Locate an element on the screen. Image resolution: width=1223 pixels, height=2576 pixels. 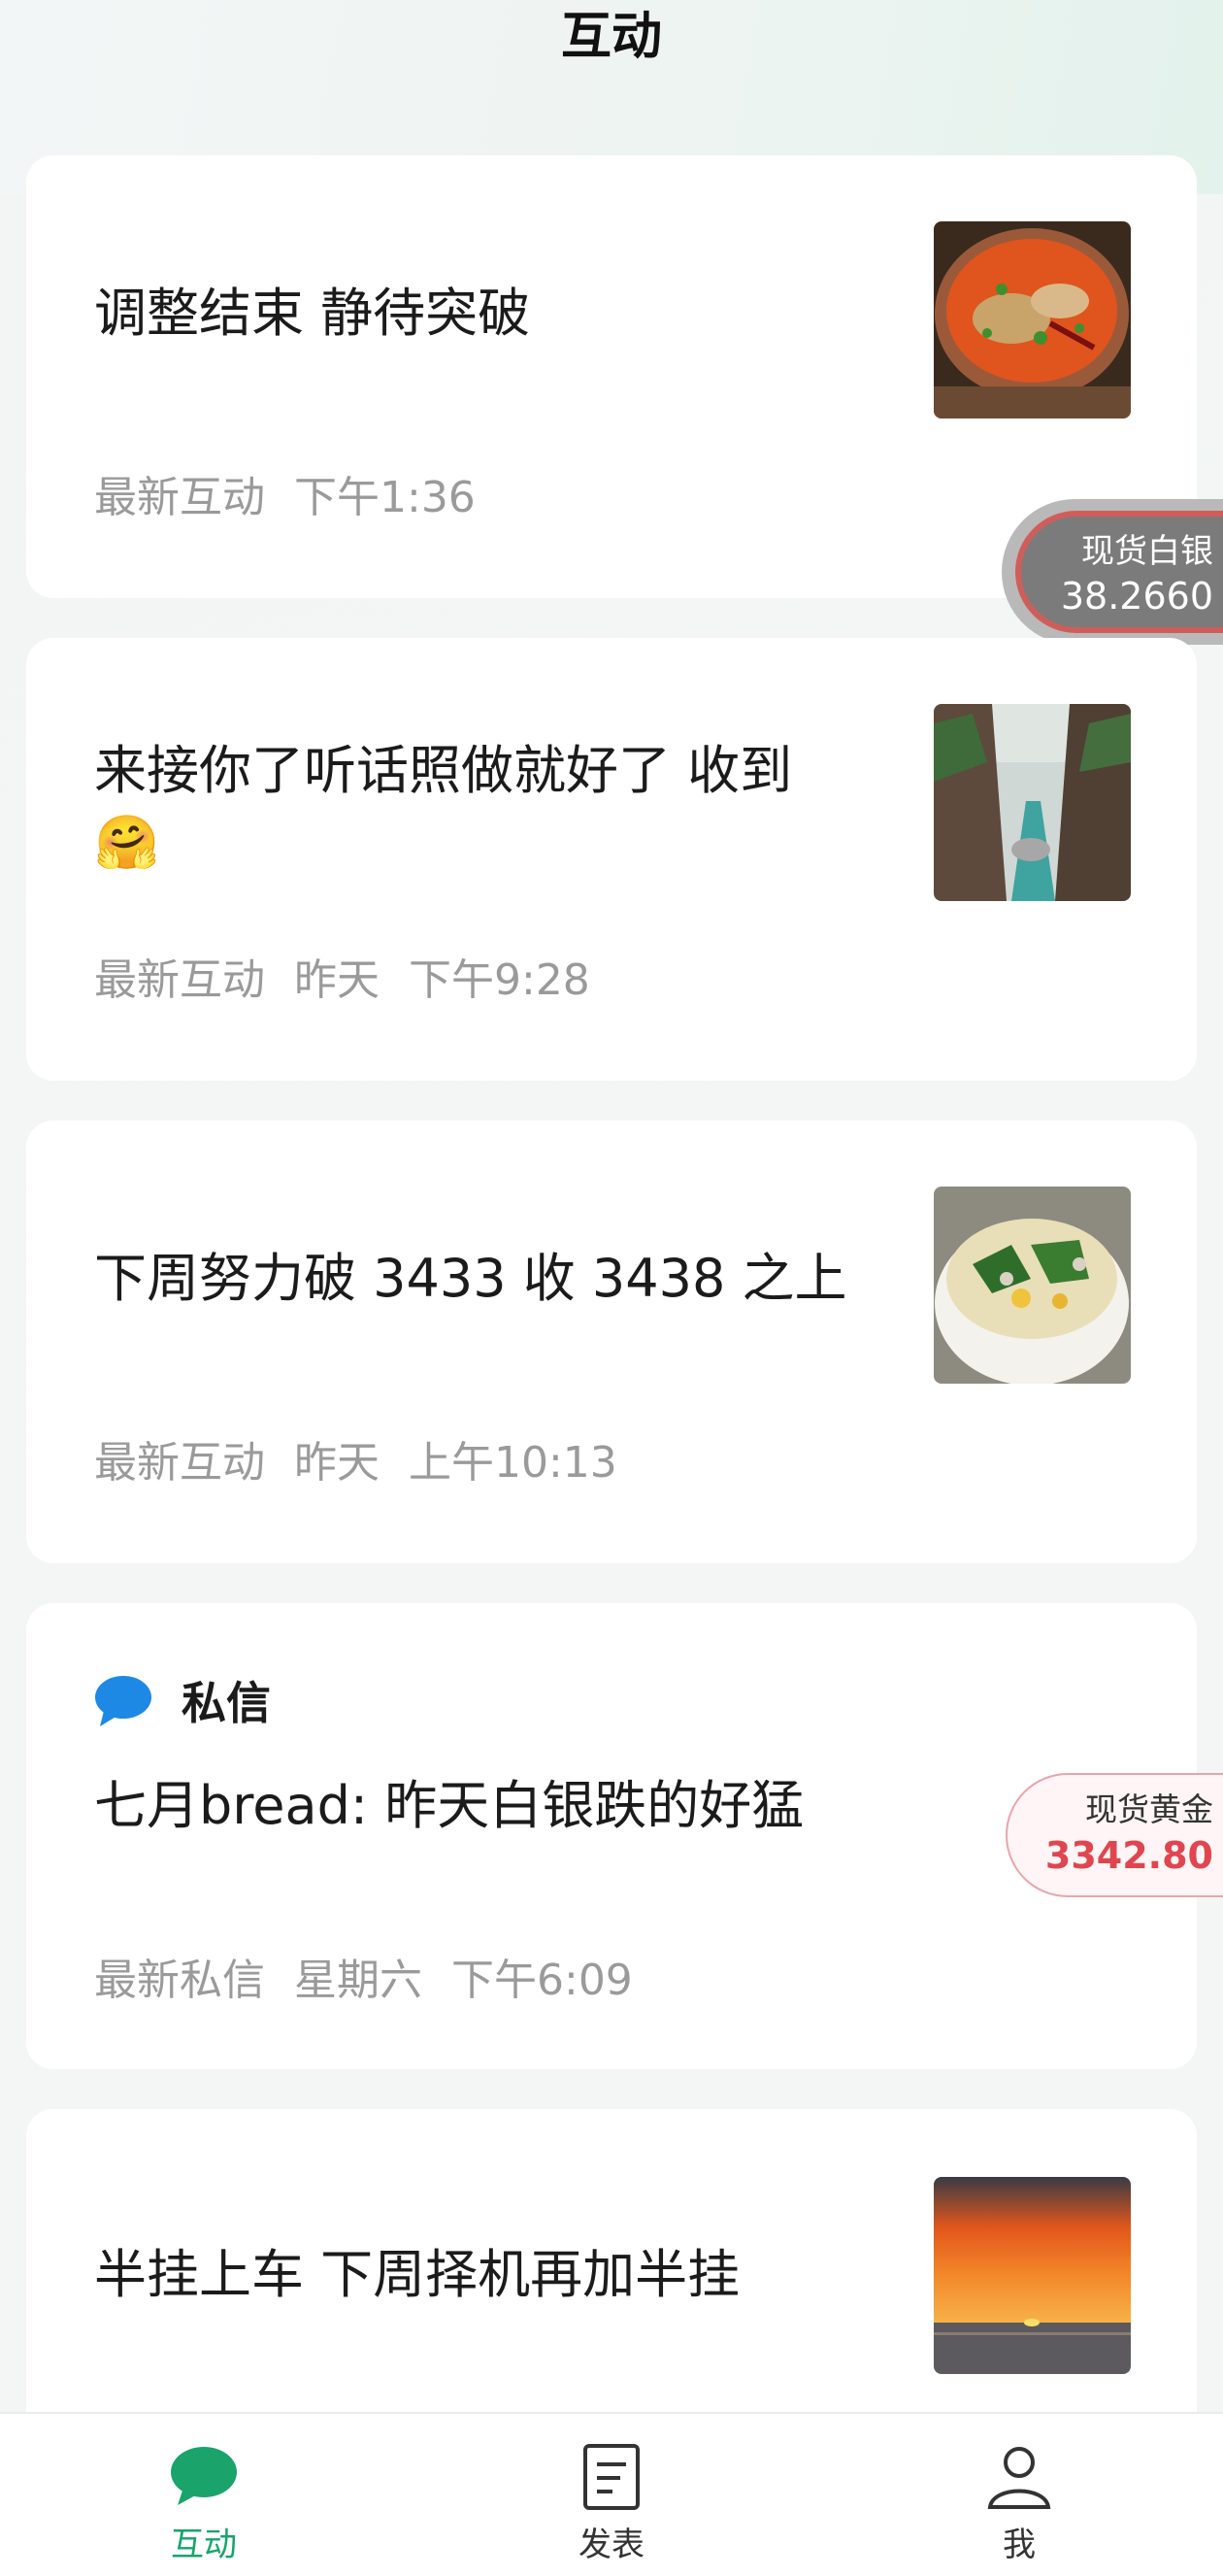
meta-time: 下午1:36 is located at coordinates (385, 498).